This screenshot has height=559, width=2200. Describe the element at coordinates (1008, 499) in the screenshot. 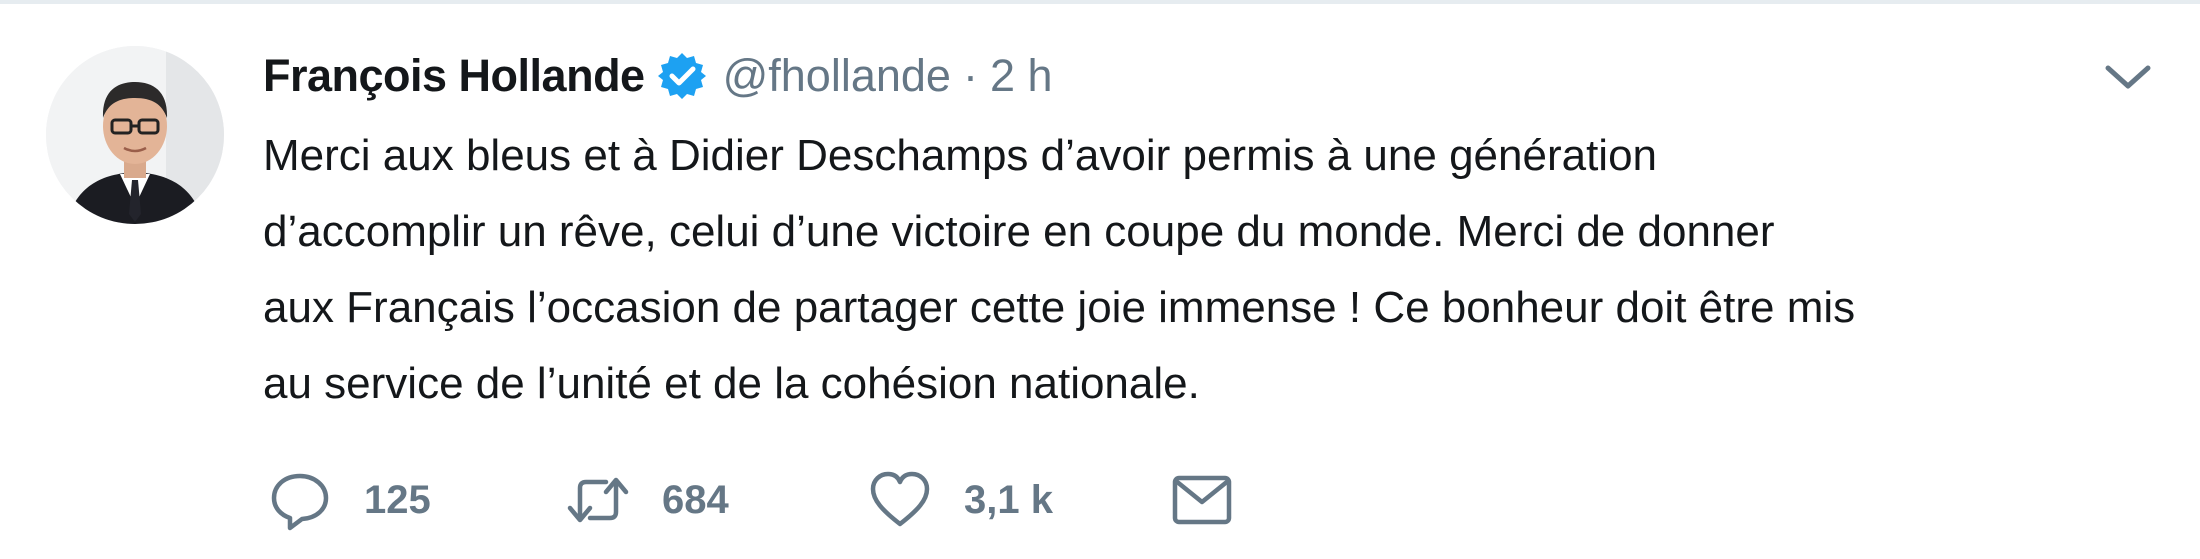

I see `like-count: 3,1 k` at that location.